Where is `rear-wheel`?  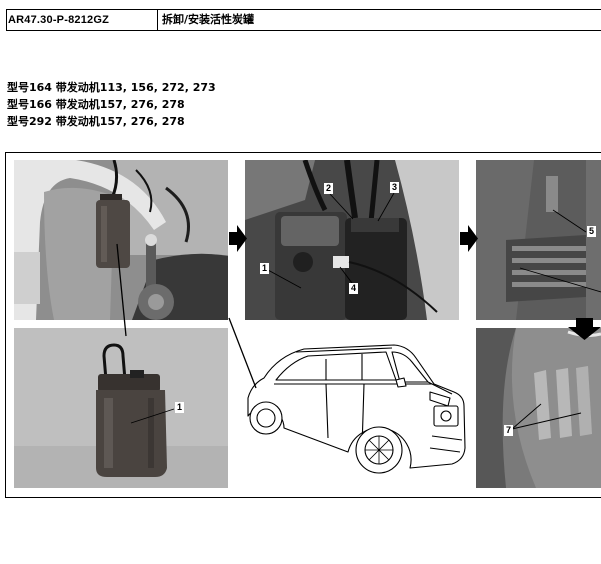
rear-wheel is located at coordinates (266, 418).